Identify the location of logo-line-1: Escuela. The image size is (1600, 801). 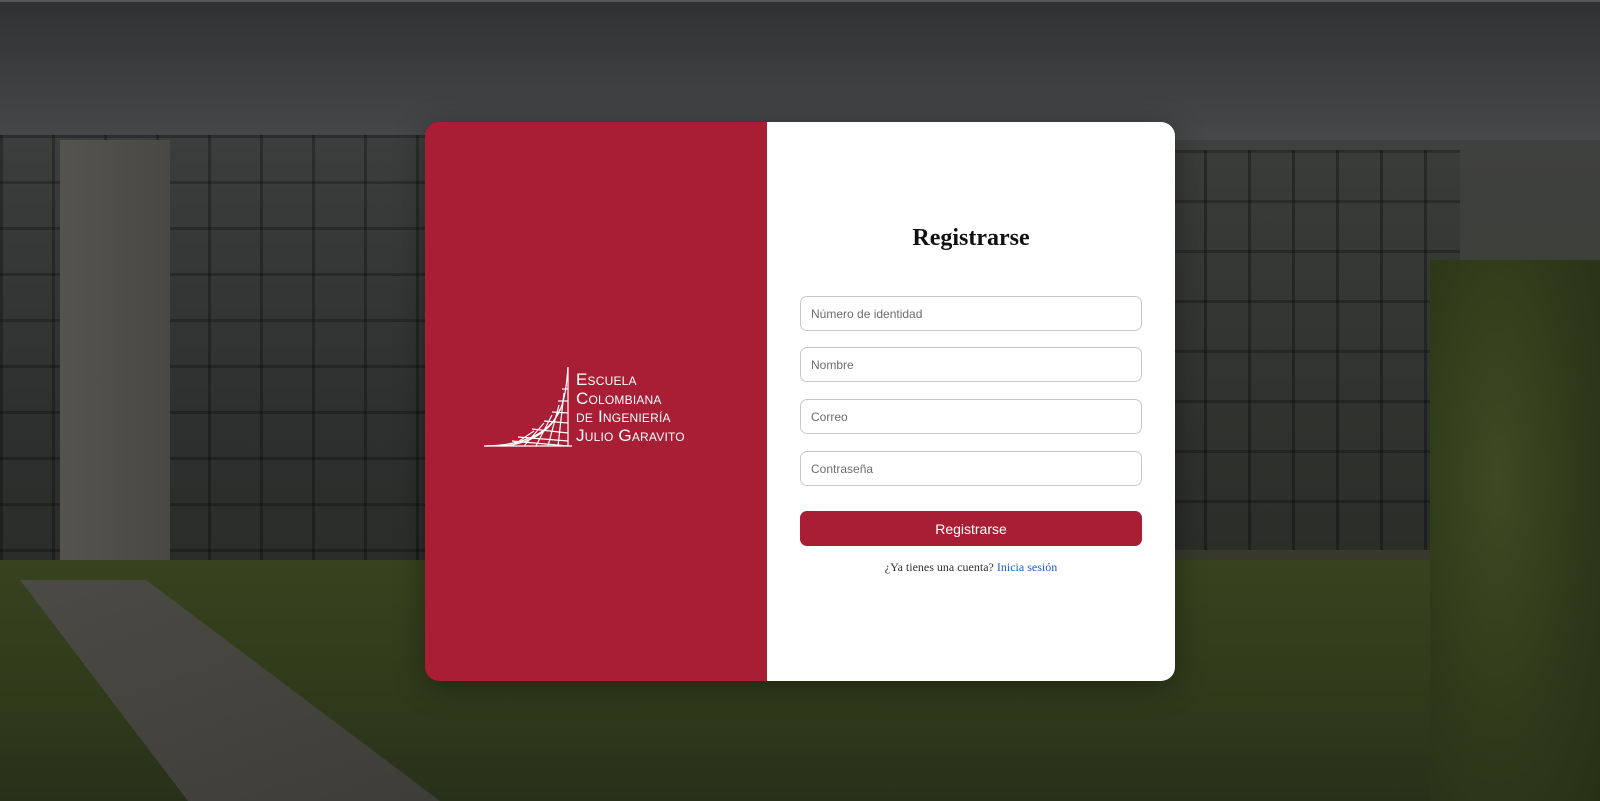
(606, 379).